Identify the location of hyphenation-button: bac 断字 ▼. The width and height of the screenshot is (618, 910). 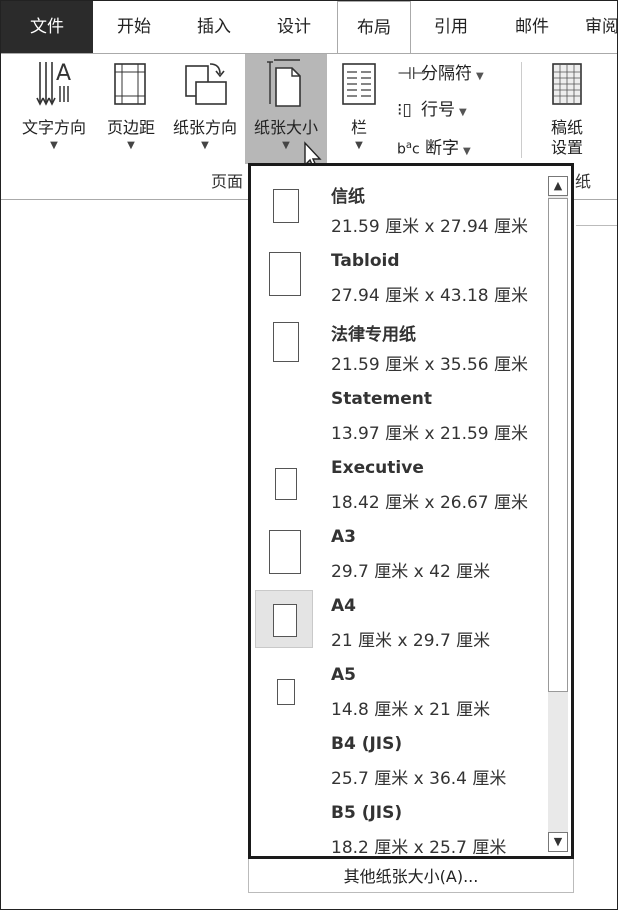
(434, 146).